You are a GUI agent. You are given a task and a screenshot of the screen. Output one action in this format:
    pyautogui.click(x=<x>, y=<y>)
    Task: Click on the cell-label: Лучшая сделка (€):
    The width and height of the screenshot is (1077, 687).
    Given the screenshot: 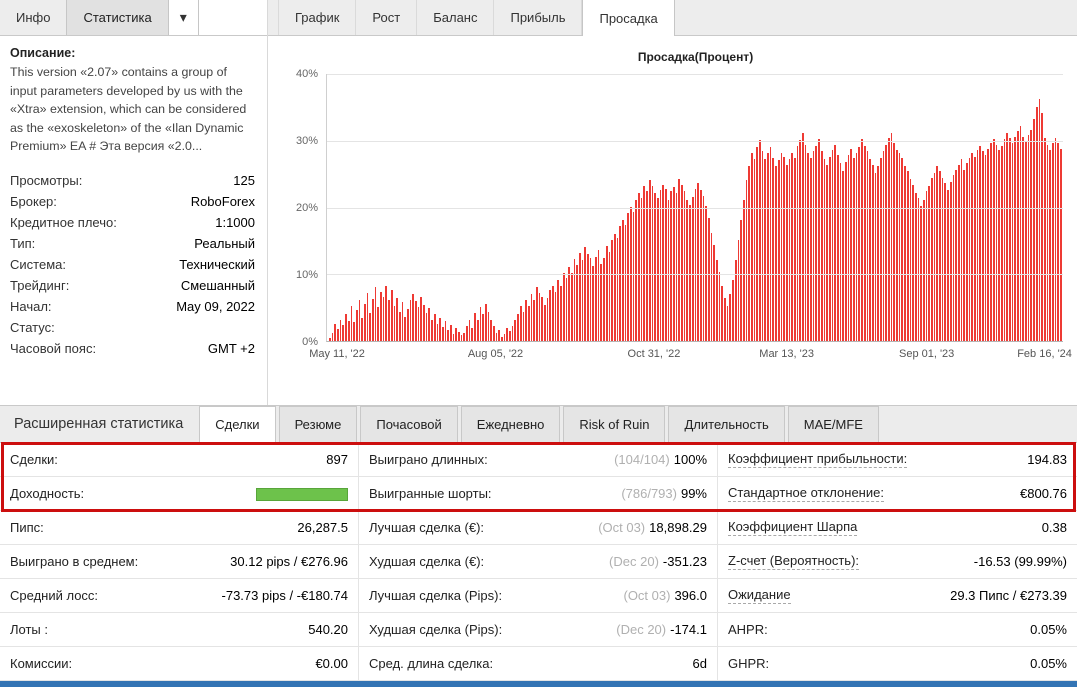 What is the action you would take?
    pyautogui.click(x=427, y=527)
    